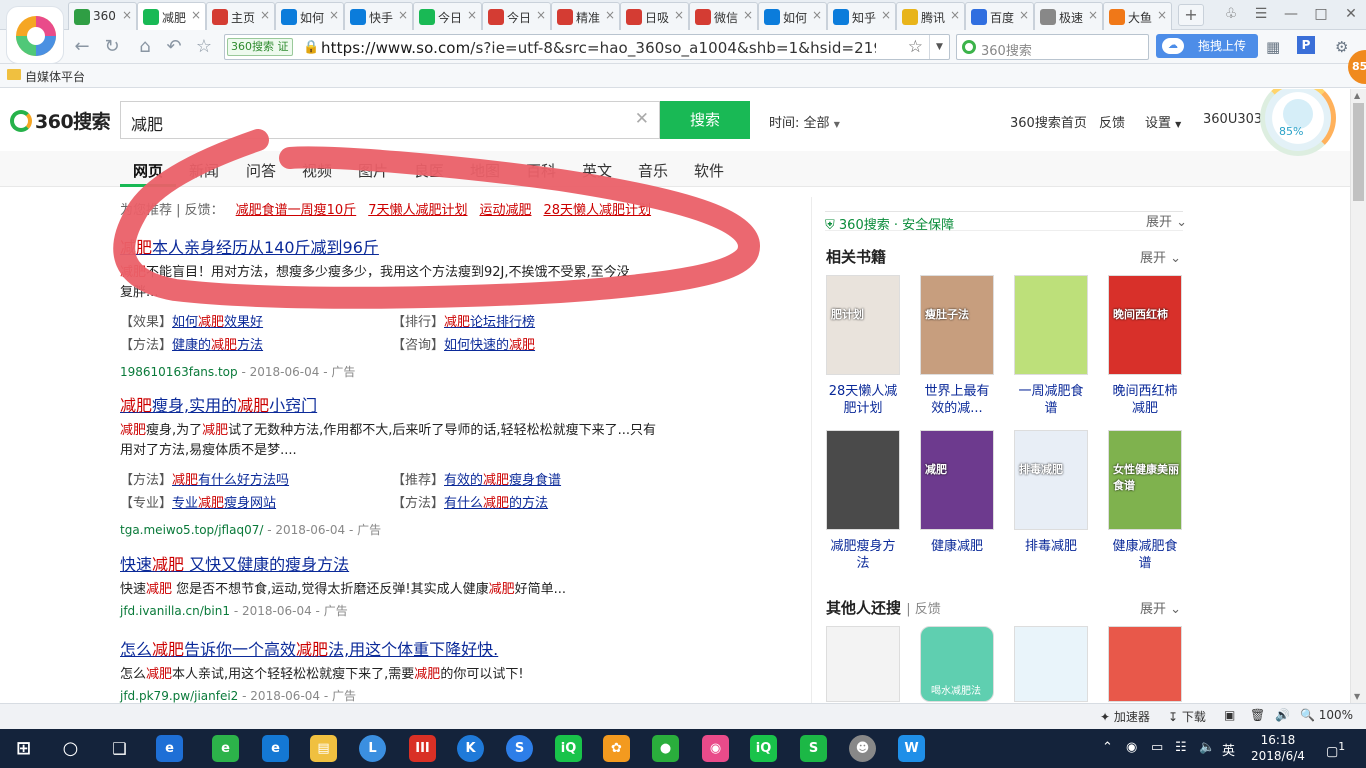 This screenshot has width=1366, height=768. What do you see at coordinates (654, 16) in the screenshot?
I see `browser-tab: 日吸 ×` at bounding box center [654, 16].